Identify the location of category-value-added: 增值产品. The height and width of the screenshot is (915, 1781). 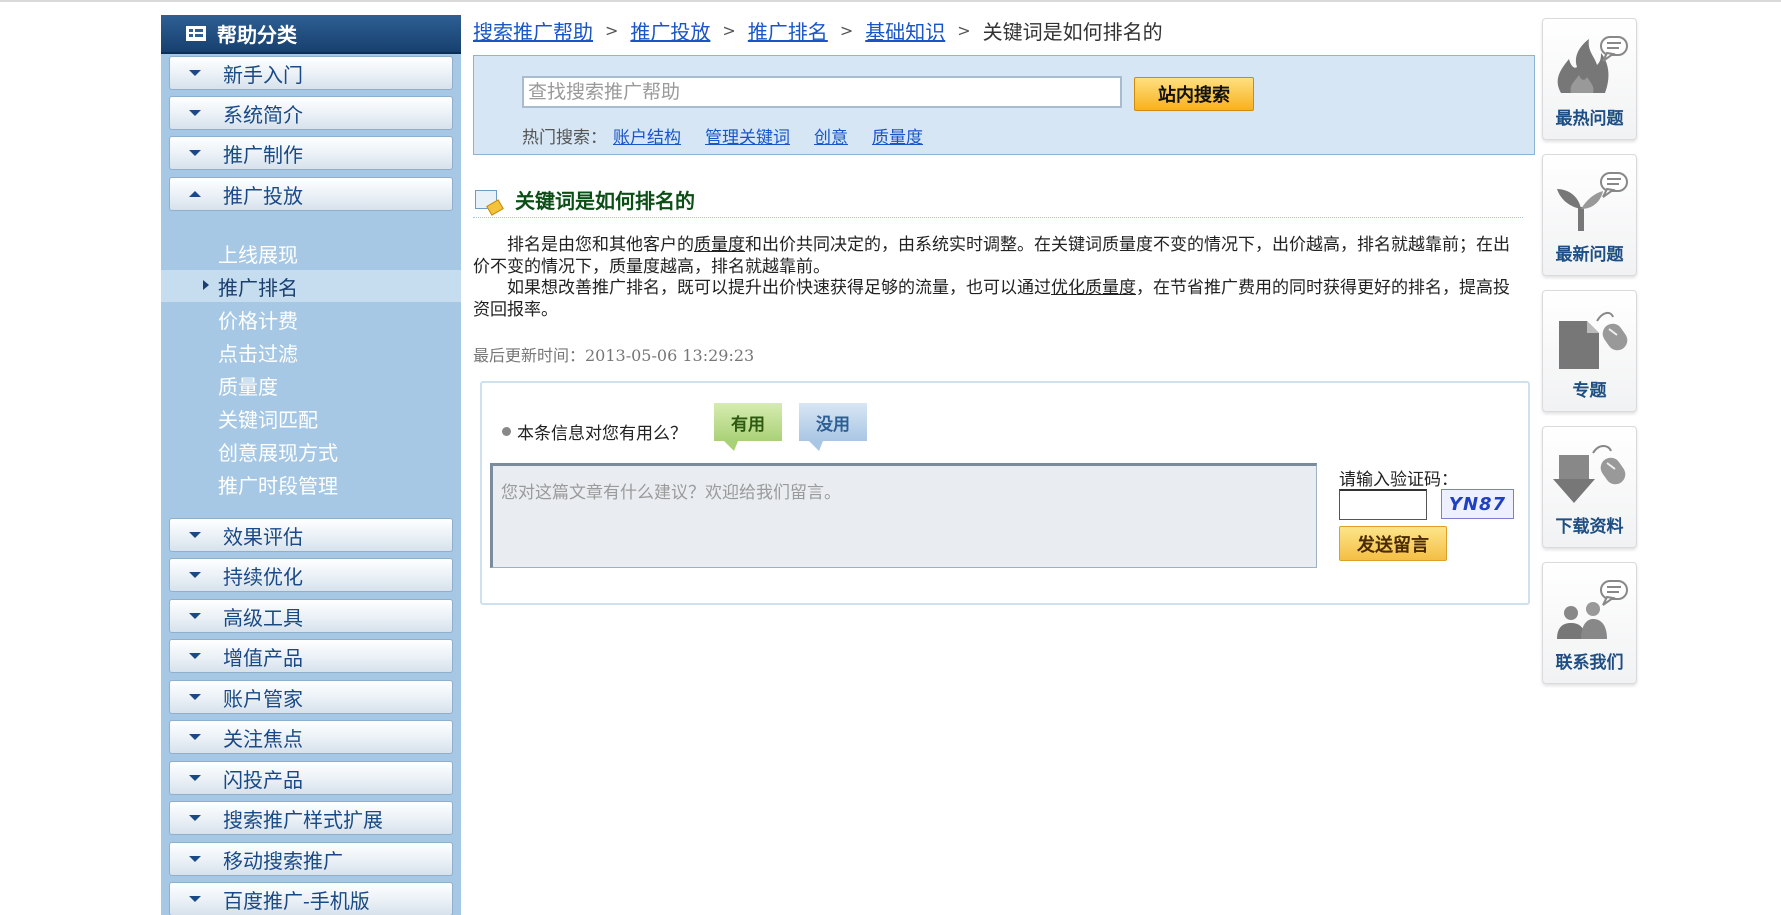
(311, 656).